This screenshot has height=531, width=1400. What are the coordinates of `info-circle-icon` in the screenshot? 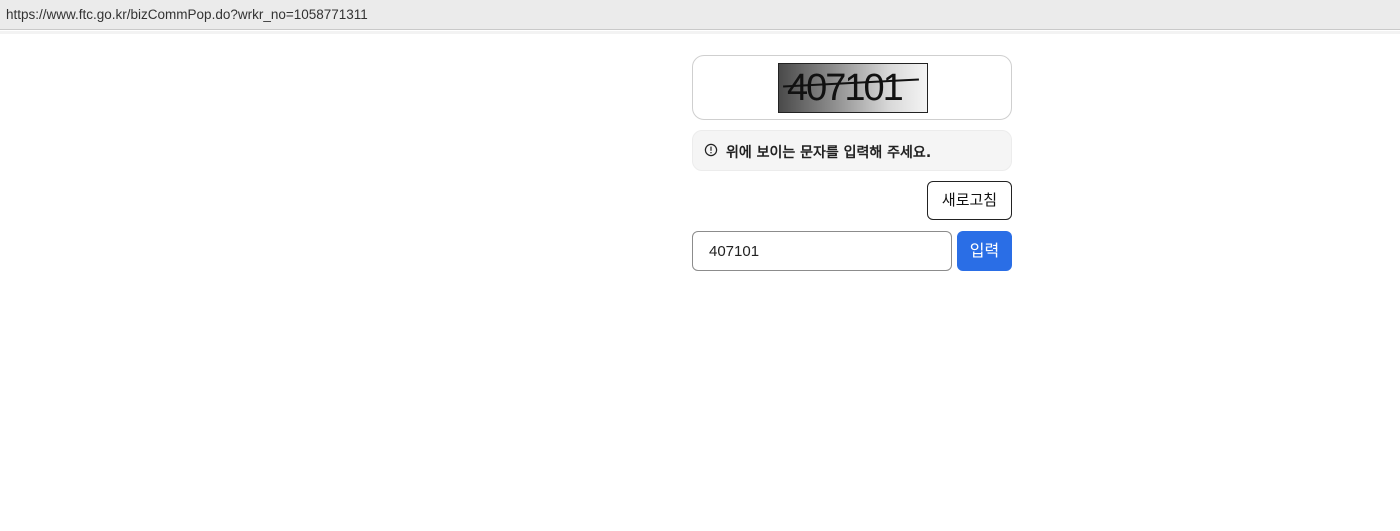 It's located at (711, 150).